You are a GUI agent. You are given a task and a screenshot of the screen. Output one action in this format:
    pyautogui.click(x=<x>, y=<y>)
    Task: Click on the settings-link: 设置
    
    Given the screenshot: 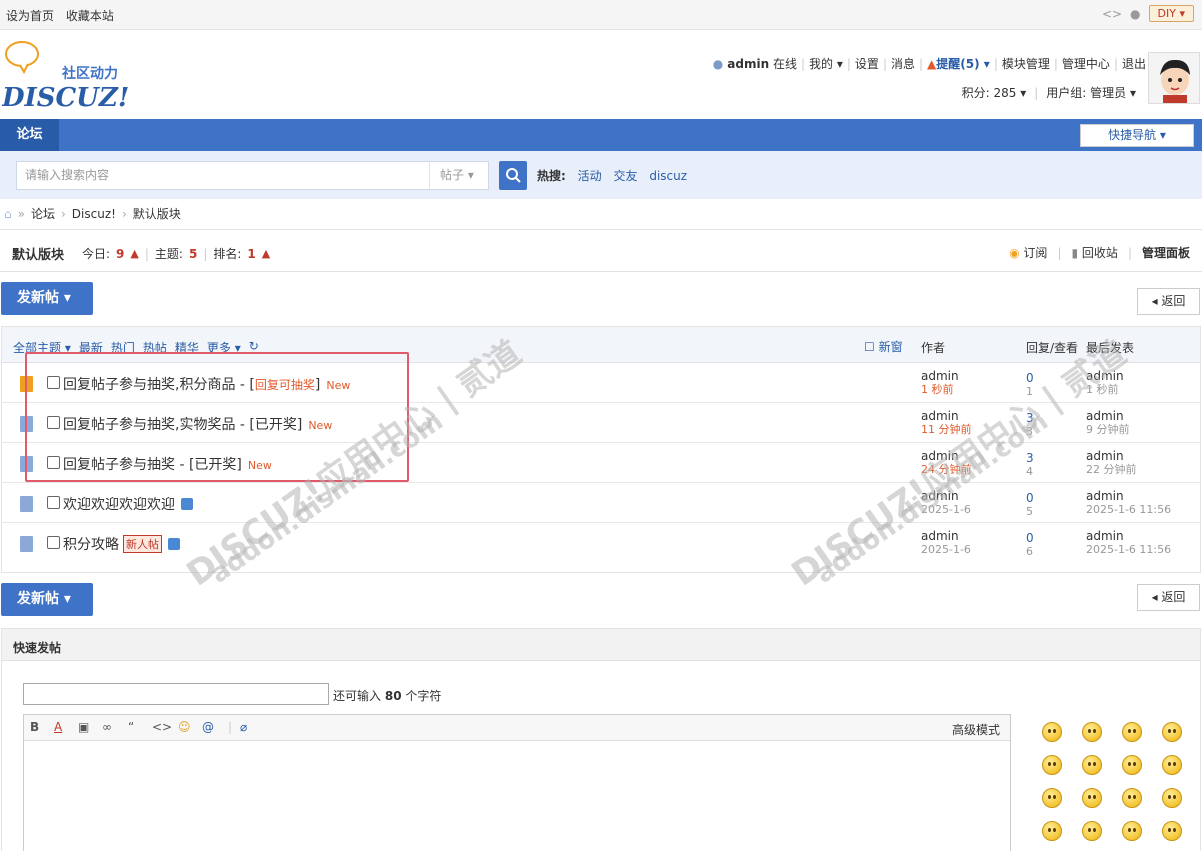 What is the action you would take?
    pyautogui.click(x=867, y=63)
    